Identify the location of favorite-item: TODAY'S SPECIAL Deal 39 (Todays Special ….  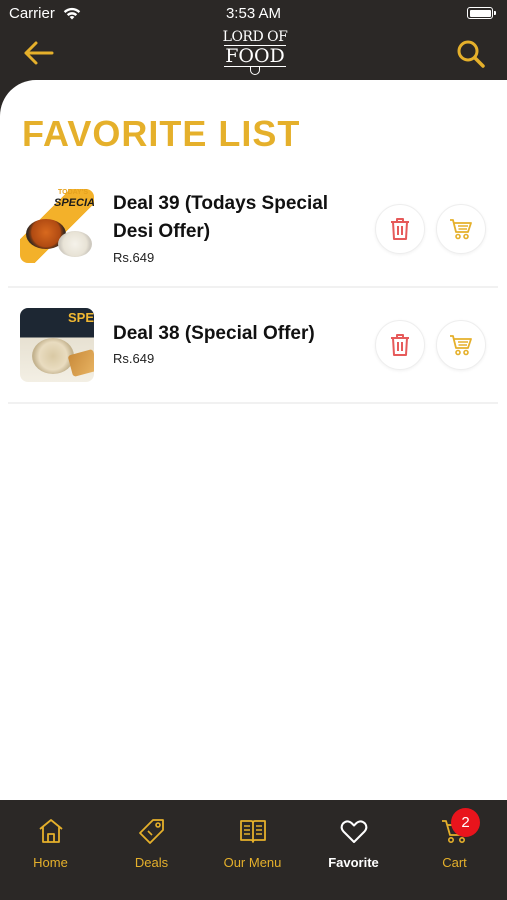
(253, 234).